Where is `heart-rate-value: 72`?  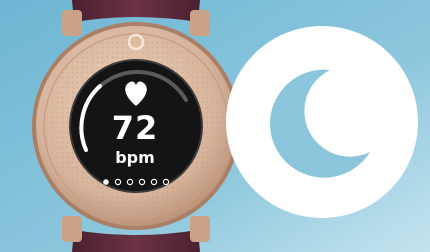
heart-rate-value: 72 is located at coordinates (135, 128).